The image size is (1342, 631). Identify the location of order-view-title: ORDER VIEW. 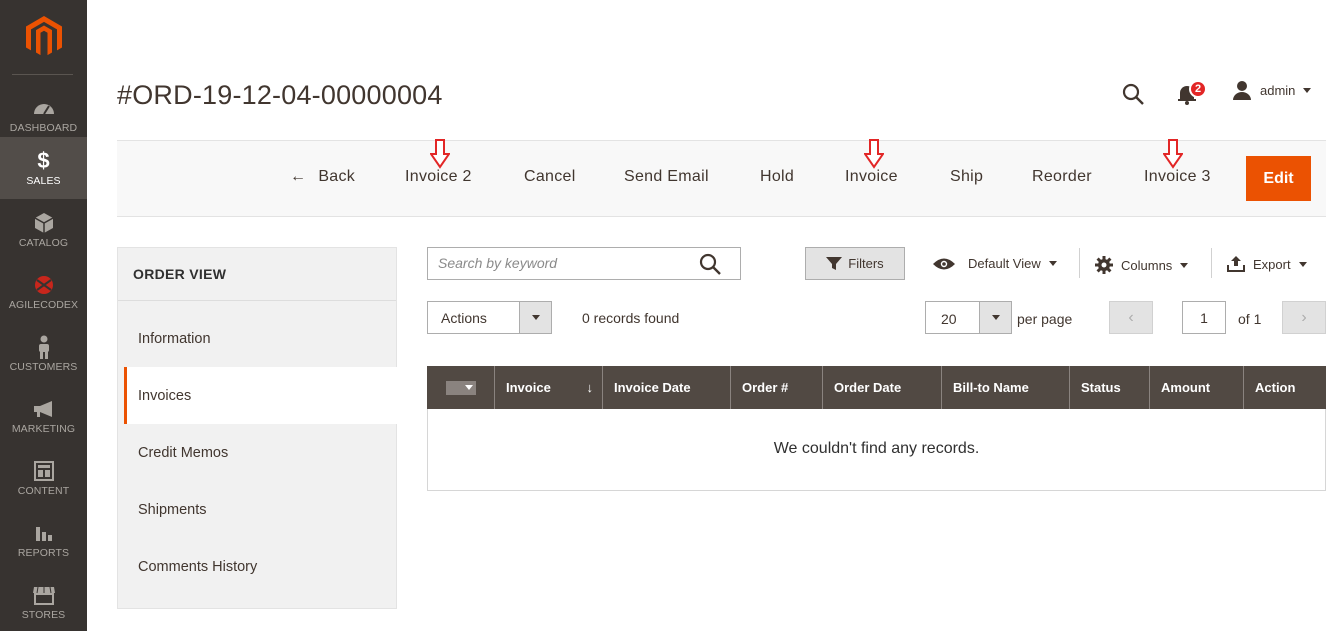
(180, 274).